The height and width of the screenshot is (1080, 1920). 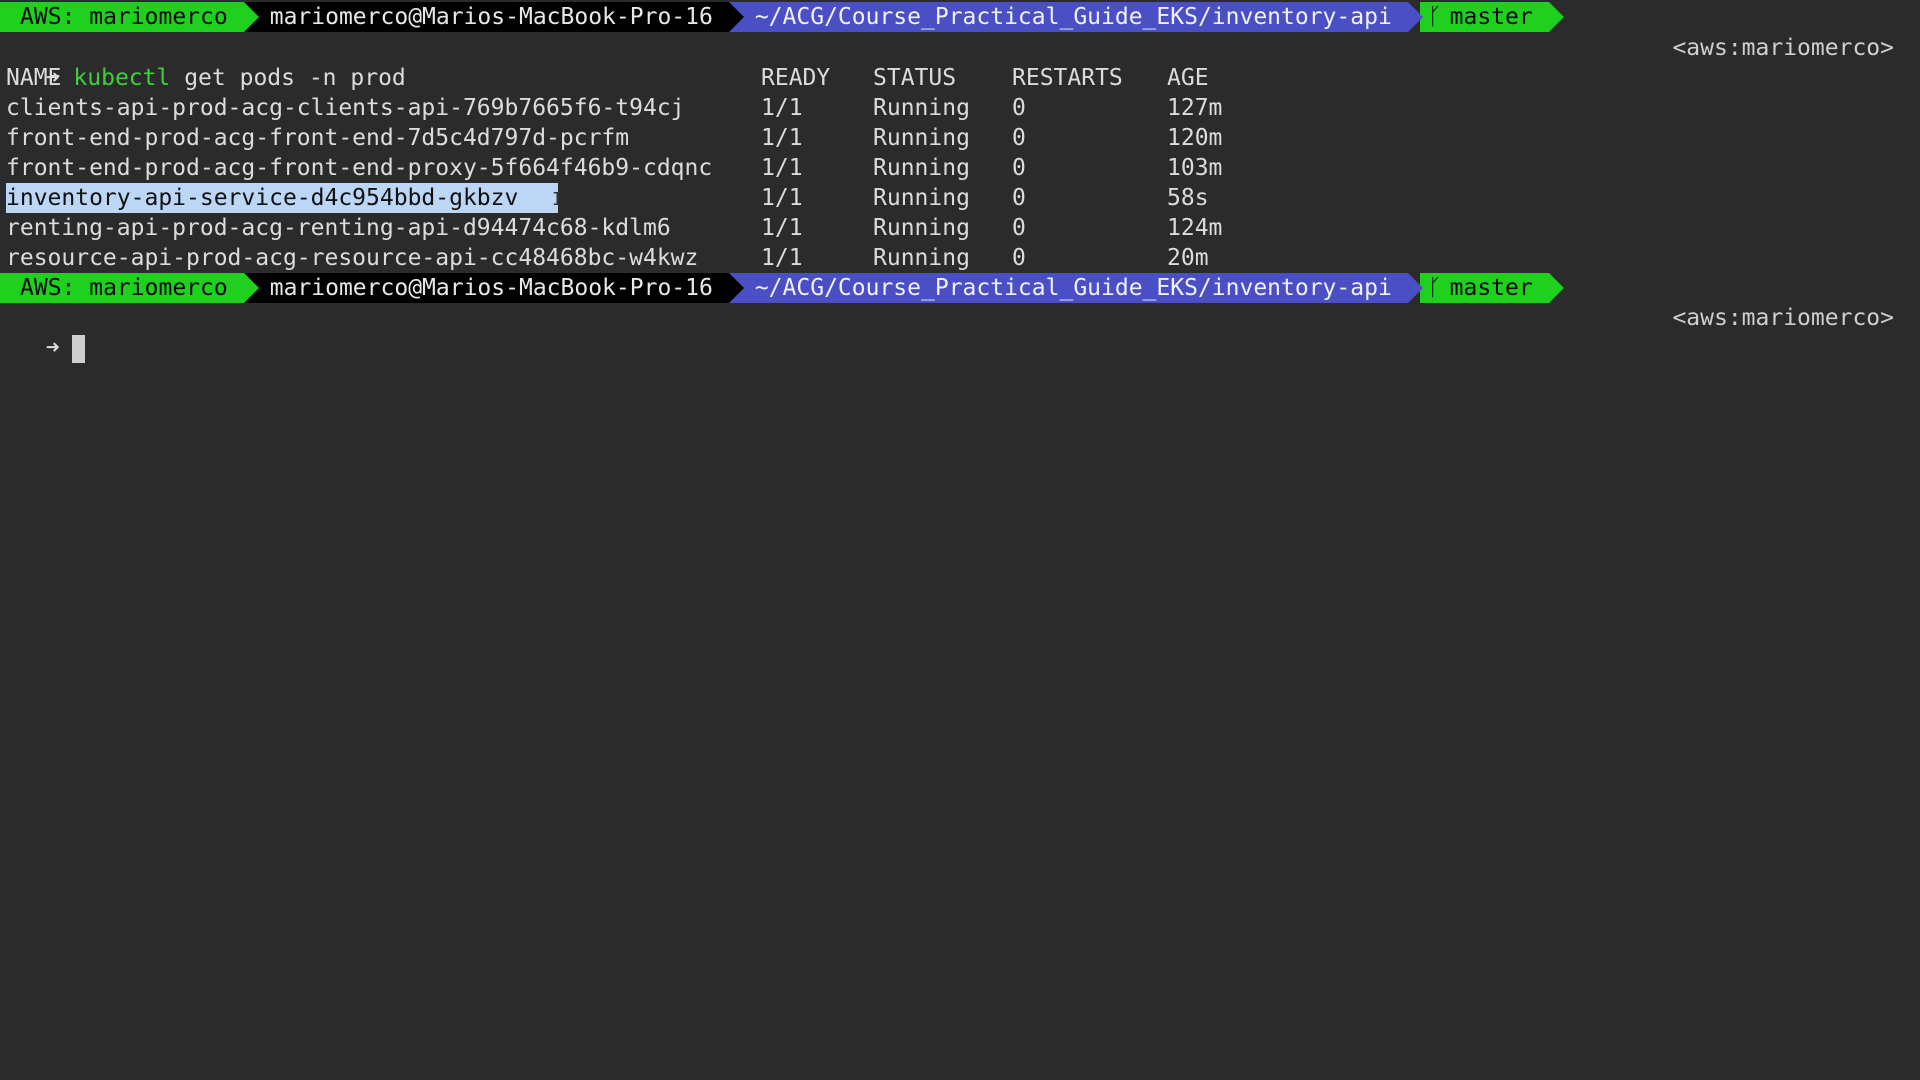 I want to click on pod-age: 120m, so click(x=1195, y=138).